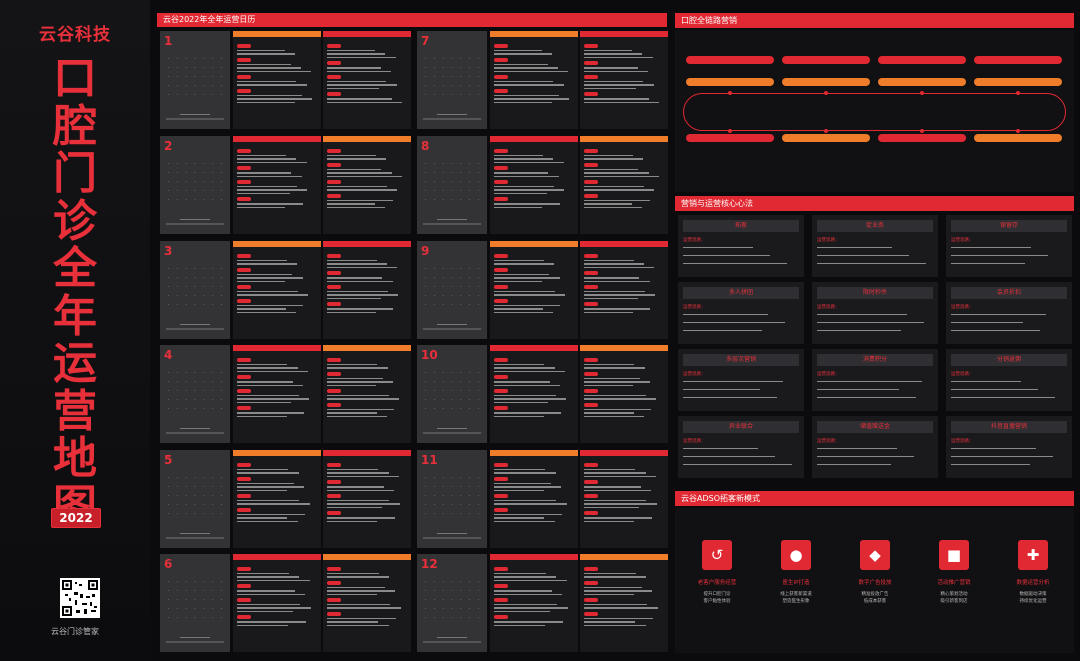 This screenshot has width=1080, height=661. Describe the element at coordinates (452, 187) in the screenshot. I see `day-grid: · · · · · · · · · · · · · · · · · · · · · · · · · · · · · · · · · · ·` at that location.